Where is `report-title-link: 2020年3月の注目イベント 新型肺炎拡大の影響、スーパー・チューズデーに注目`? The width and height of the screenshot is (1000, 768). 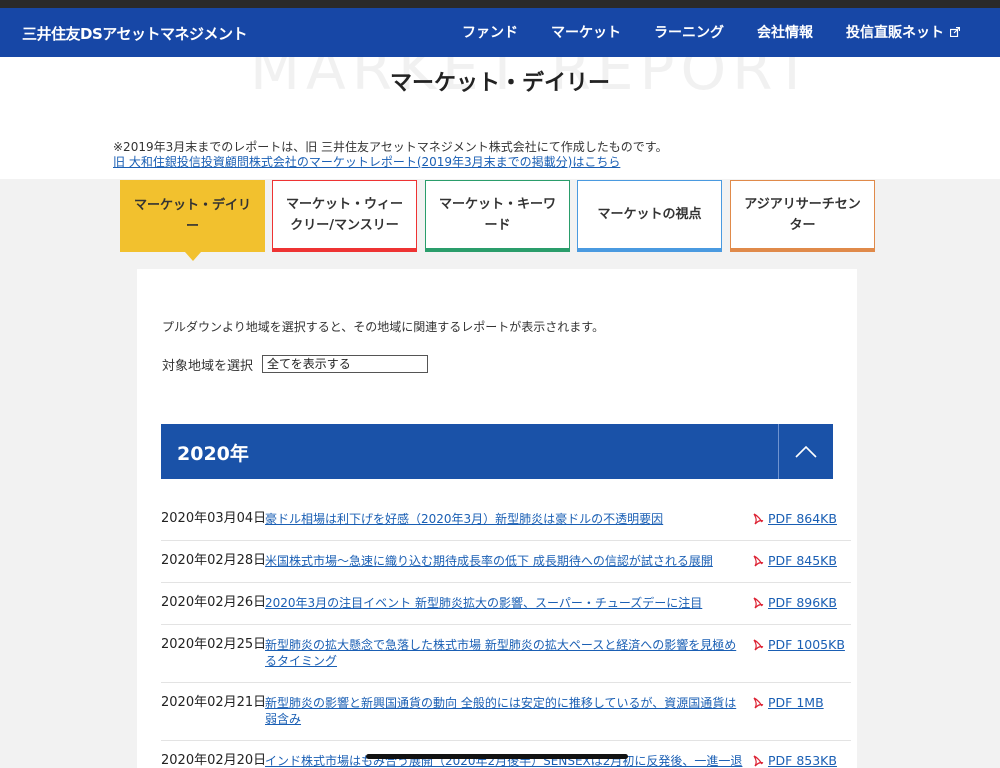 report-title-link: 2020年3月の注目イベント 新型肺炎拡大の影響、スーパー・チューズデーに注目 is located at coordinates (508, 603).